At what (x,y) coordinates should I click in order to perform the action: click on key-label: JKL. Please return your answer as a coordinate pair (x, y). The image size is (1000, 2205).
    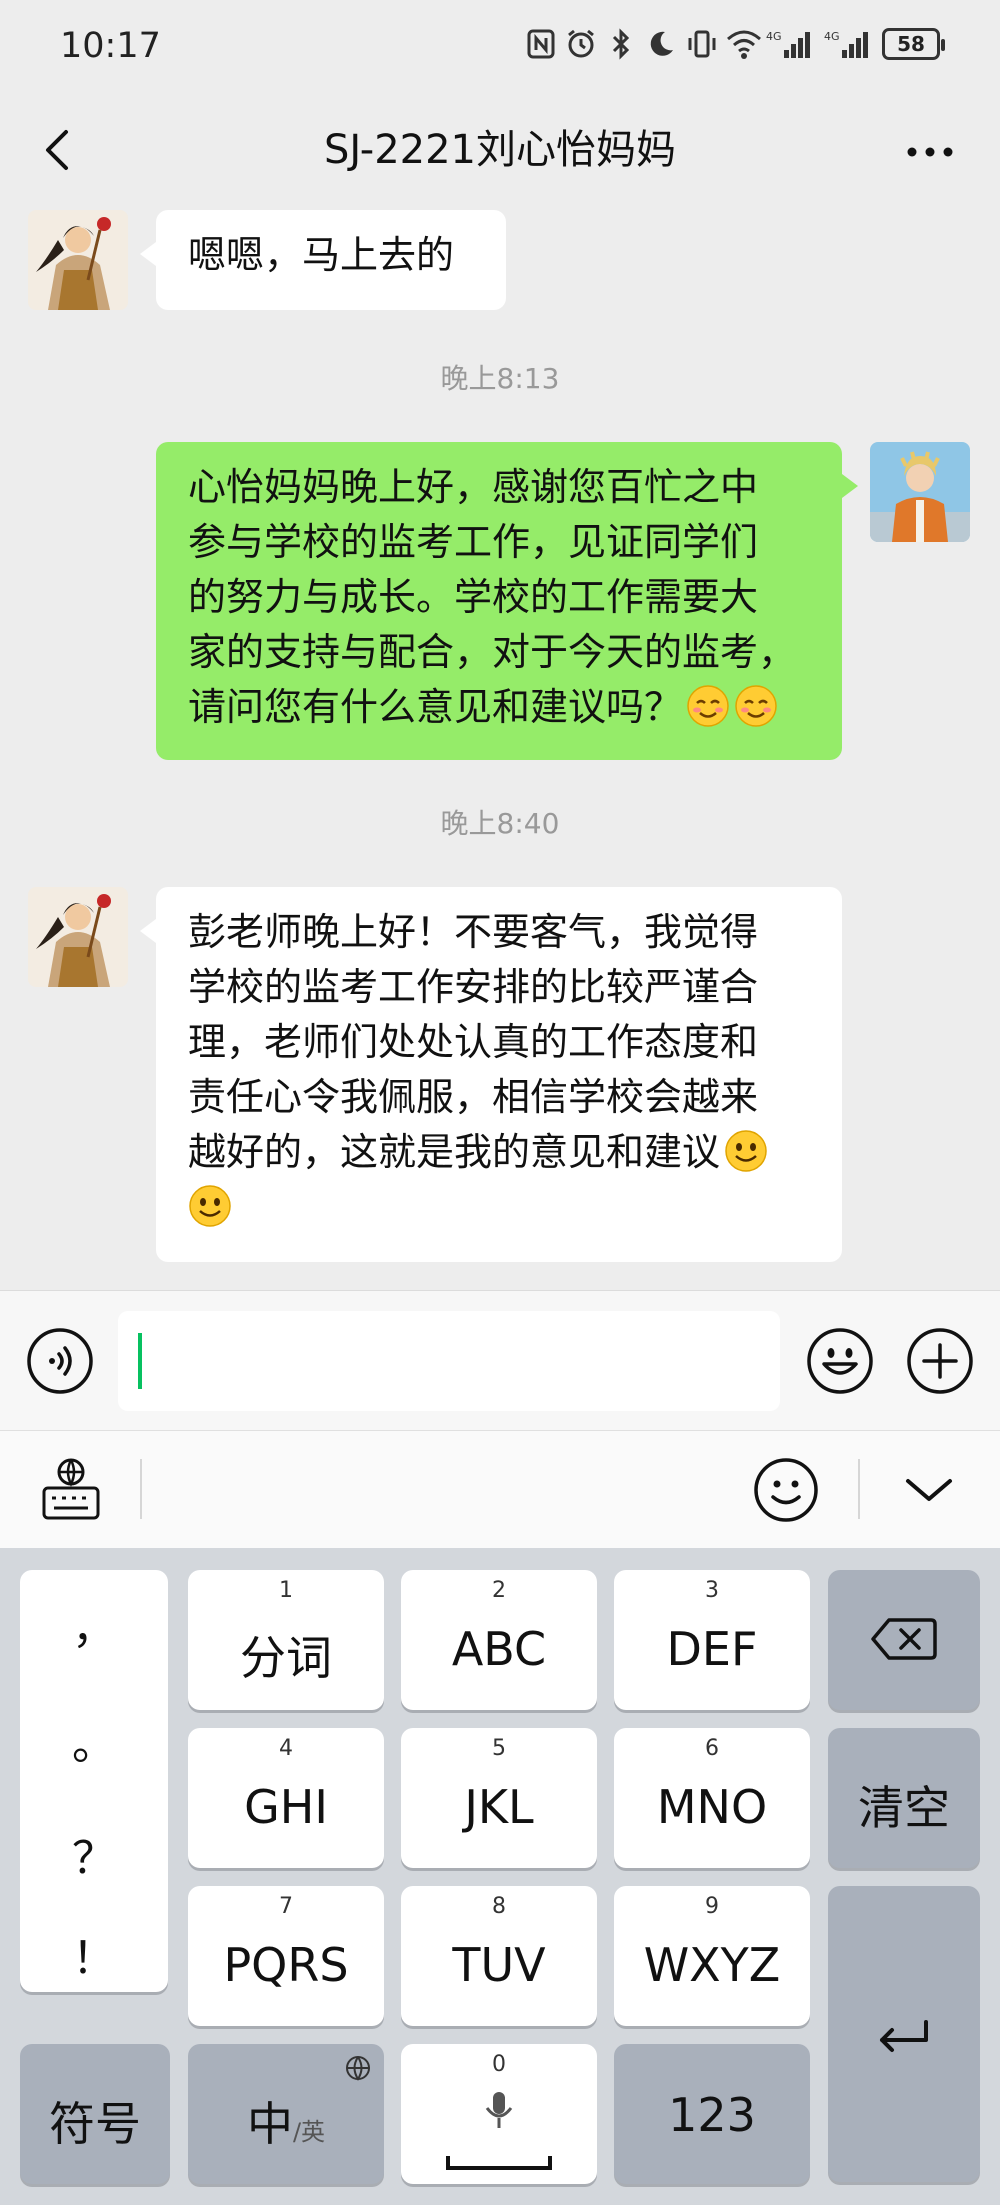
    Looking at the image, I should click on (499, 1807).